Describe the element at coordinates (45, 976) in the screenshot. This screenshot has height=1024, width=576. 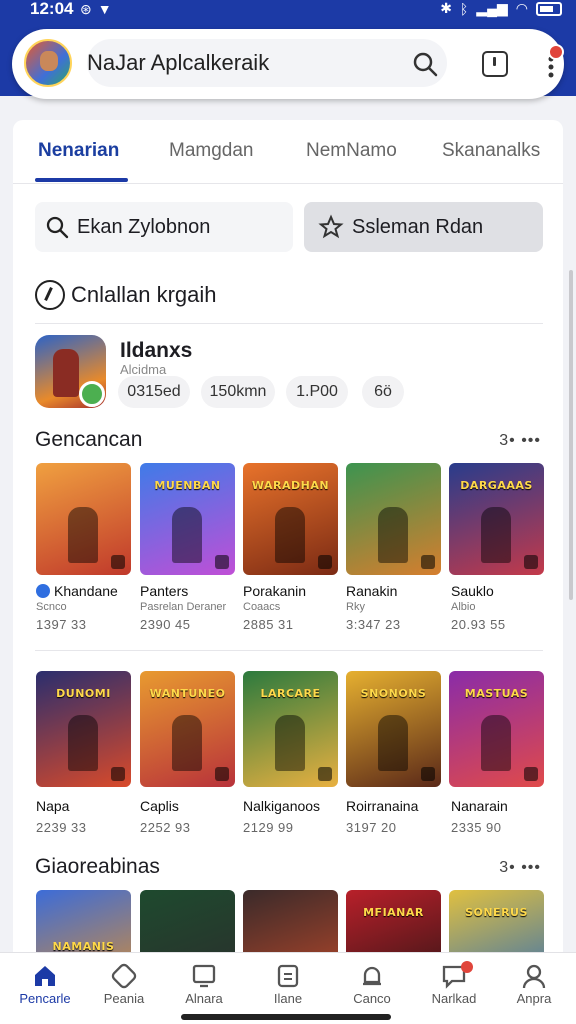
I see `home-icon` at that location.